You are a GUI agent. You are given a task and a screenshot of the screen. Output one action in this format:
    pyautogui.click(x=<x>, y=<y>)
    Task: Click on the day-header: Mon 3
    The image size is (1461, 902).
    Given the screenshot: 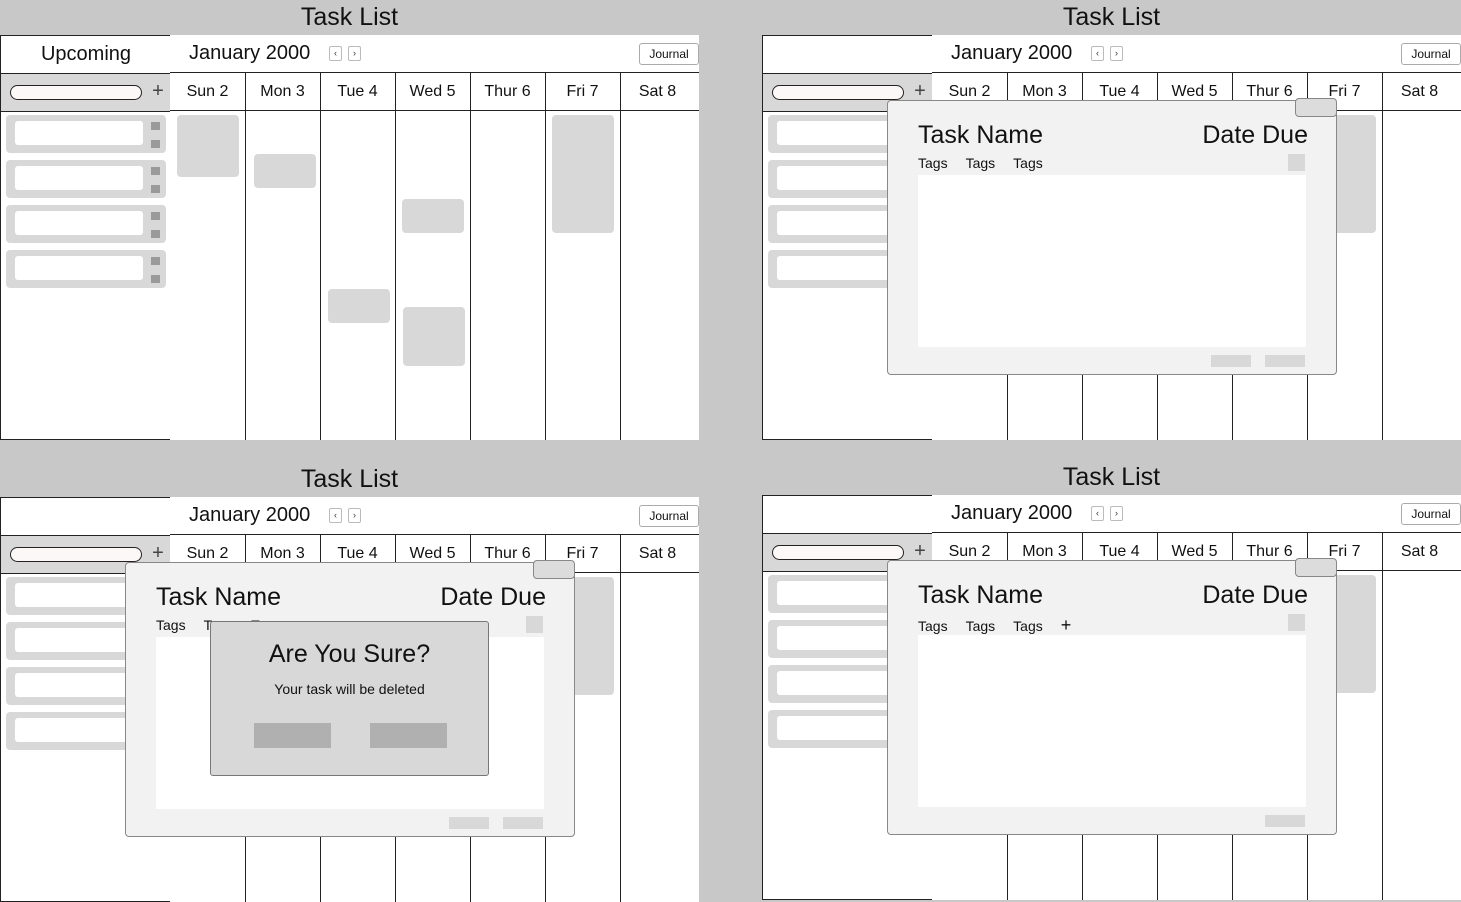 What is the action you would take?
    pyautogui.click(x=282, y=91)
    